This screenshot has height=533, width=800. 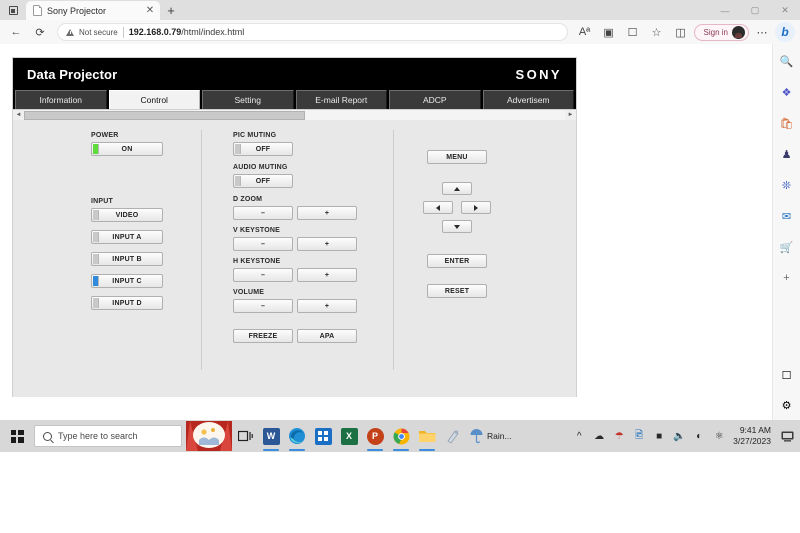 I want to click on input-b-button: INPUT B, so click(x=127, y=259).